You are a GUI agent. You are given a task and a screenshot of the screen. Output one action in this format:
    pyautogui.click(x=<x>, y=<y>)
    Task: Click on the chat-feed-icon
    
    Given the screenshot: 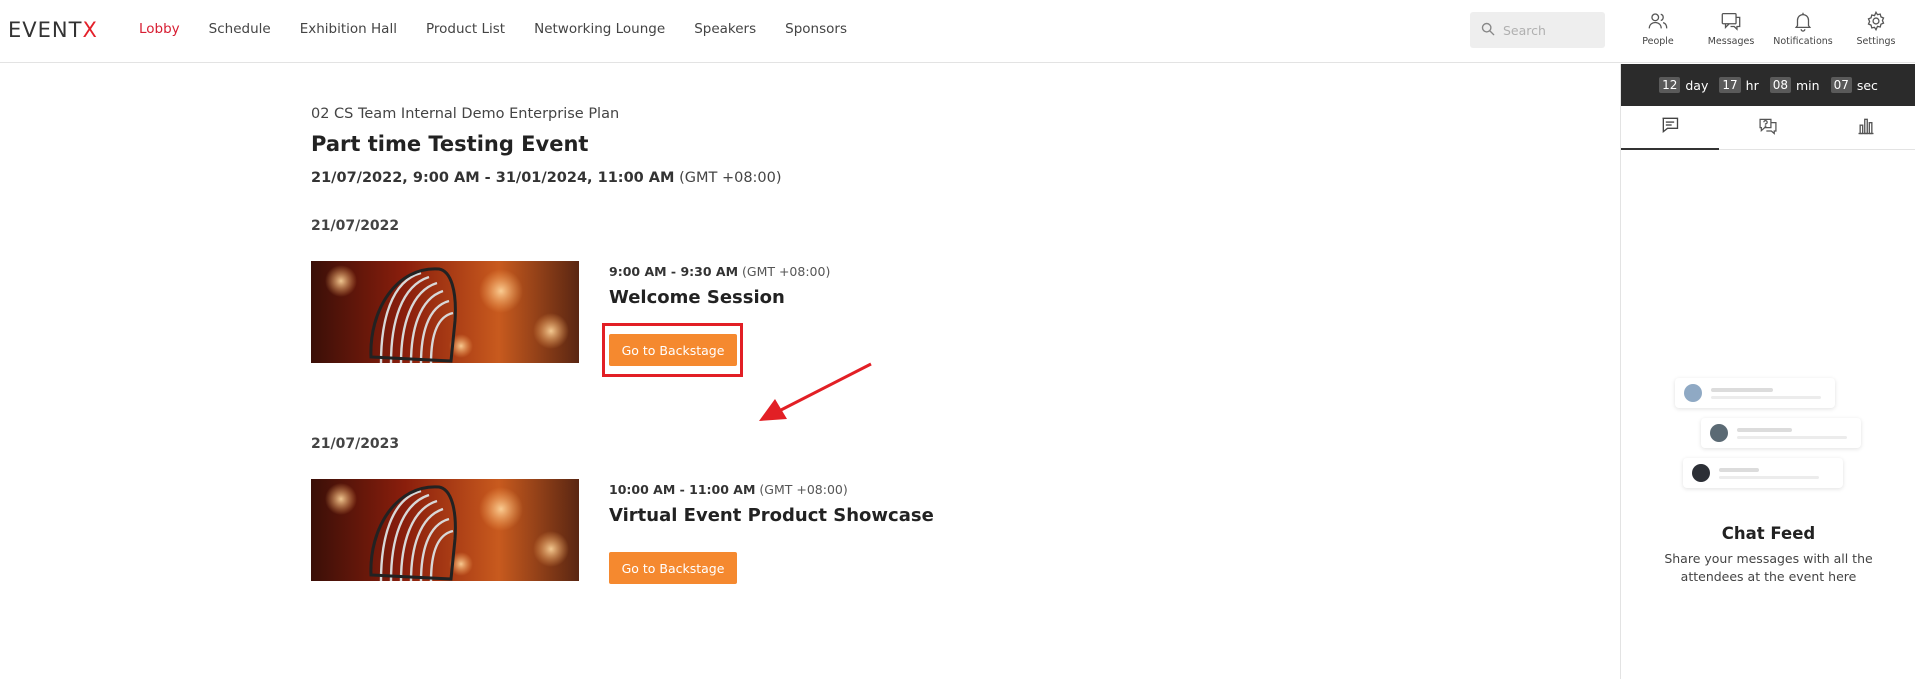 What is the action you would take?
    pyautogui.click(x=1670, y=127)
    